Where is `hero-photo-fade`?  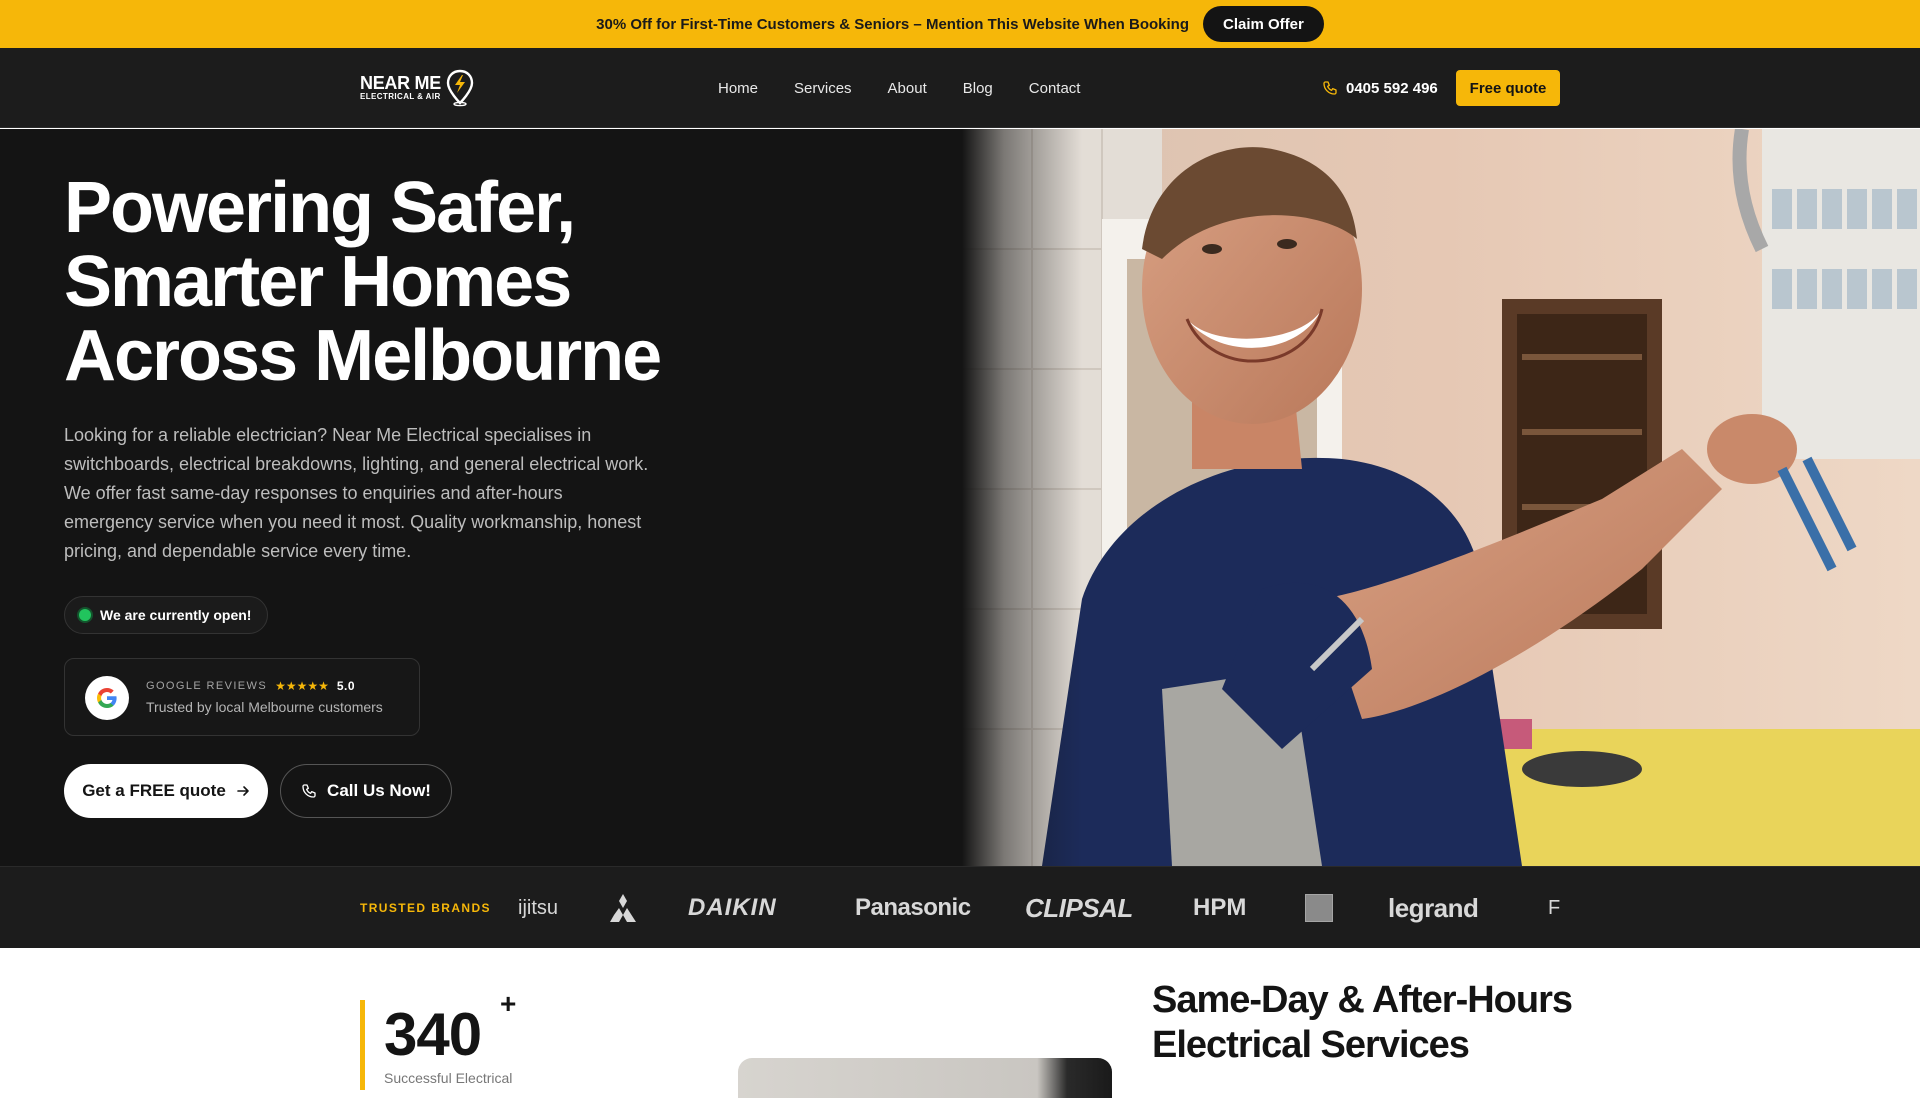 hero-photo-fade is located at coordinates (1022, 497).